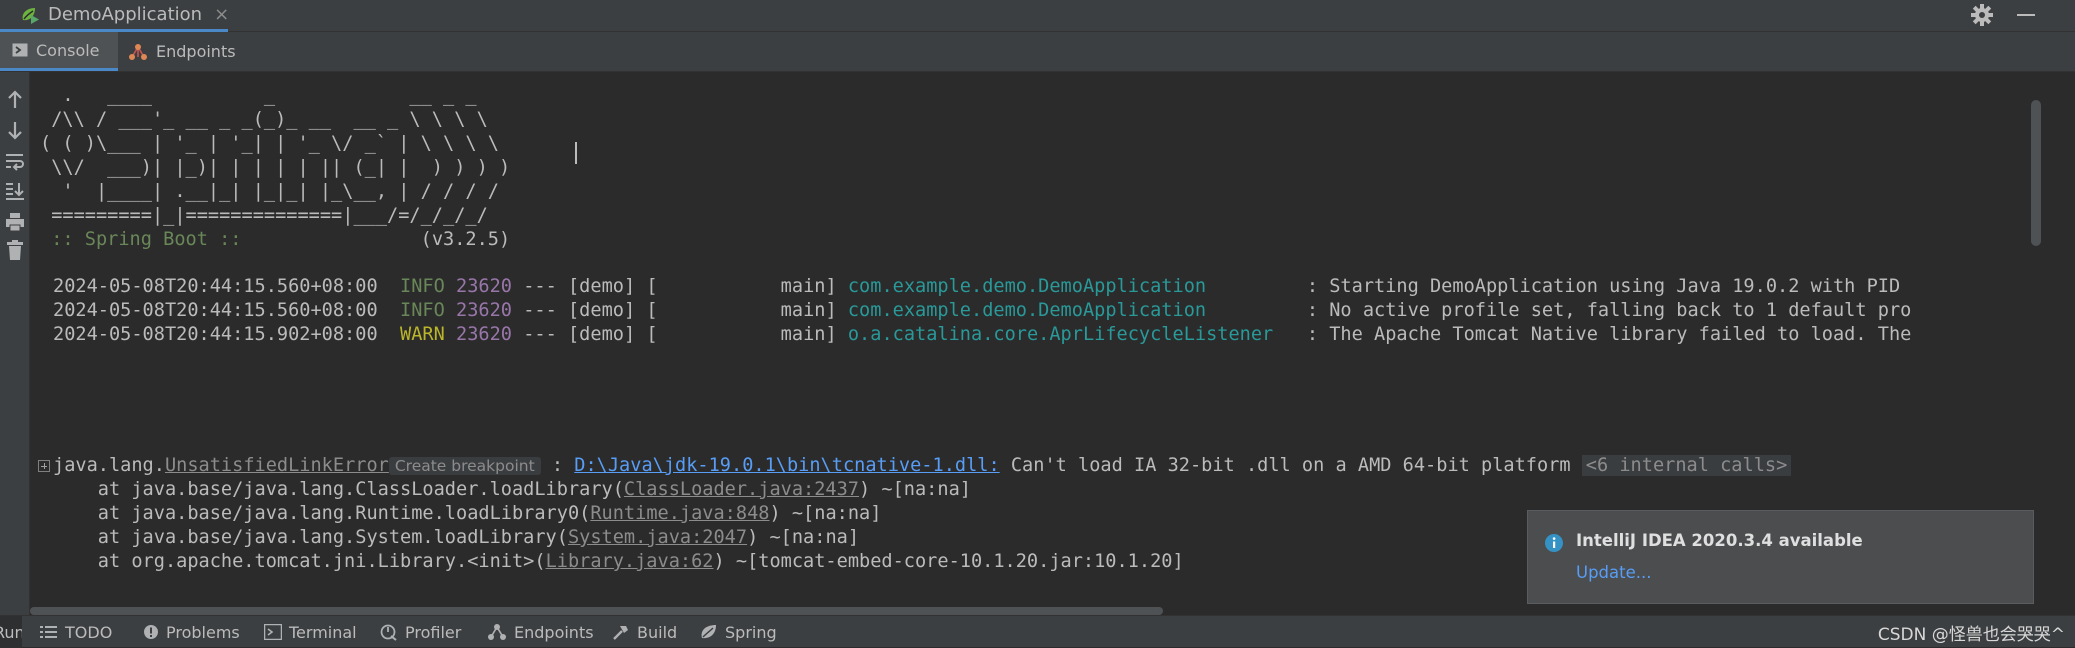  Describe the element at coordinates (196, 51) in the screenshot. I see `tab-endpoints-label: Endpoints` at that location.